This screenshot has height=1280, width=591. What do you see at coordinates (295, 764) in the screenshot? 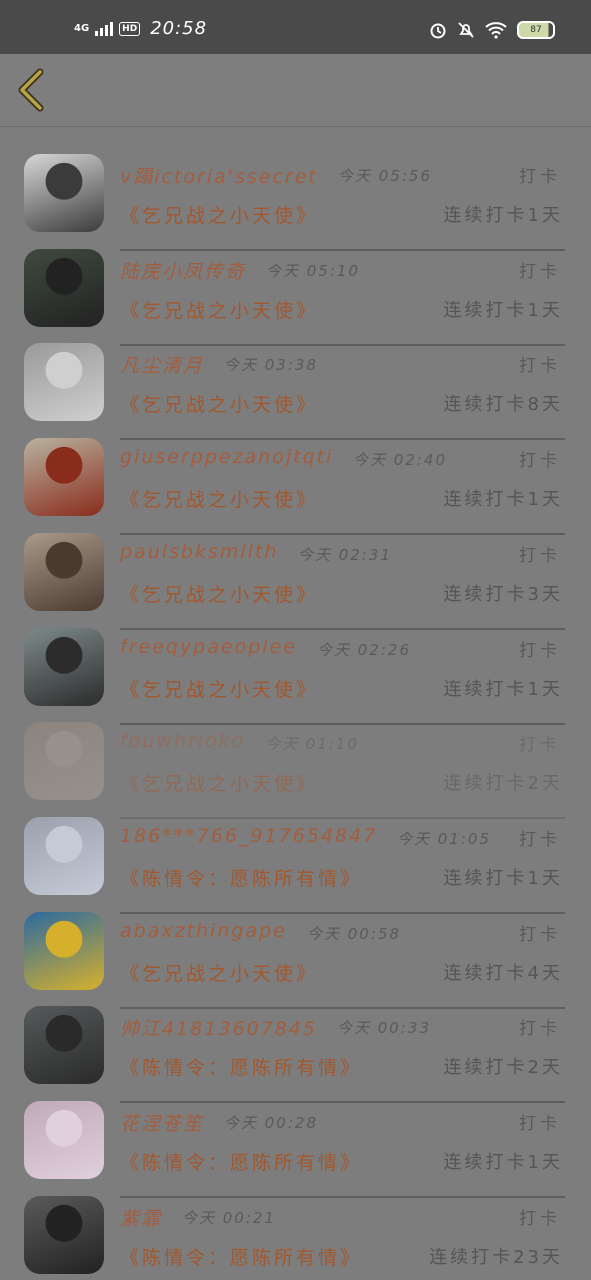
I see `list-item: fouwhrioko 今天 01:10 打卡 《乞兄战之小天使》 连续打卡2天` at bounding box center [295, 764].